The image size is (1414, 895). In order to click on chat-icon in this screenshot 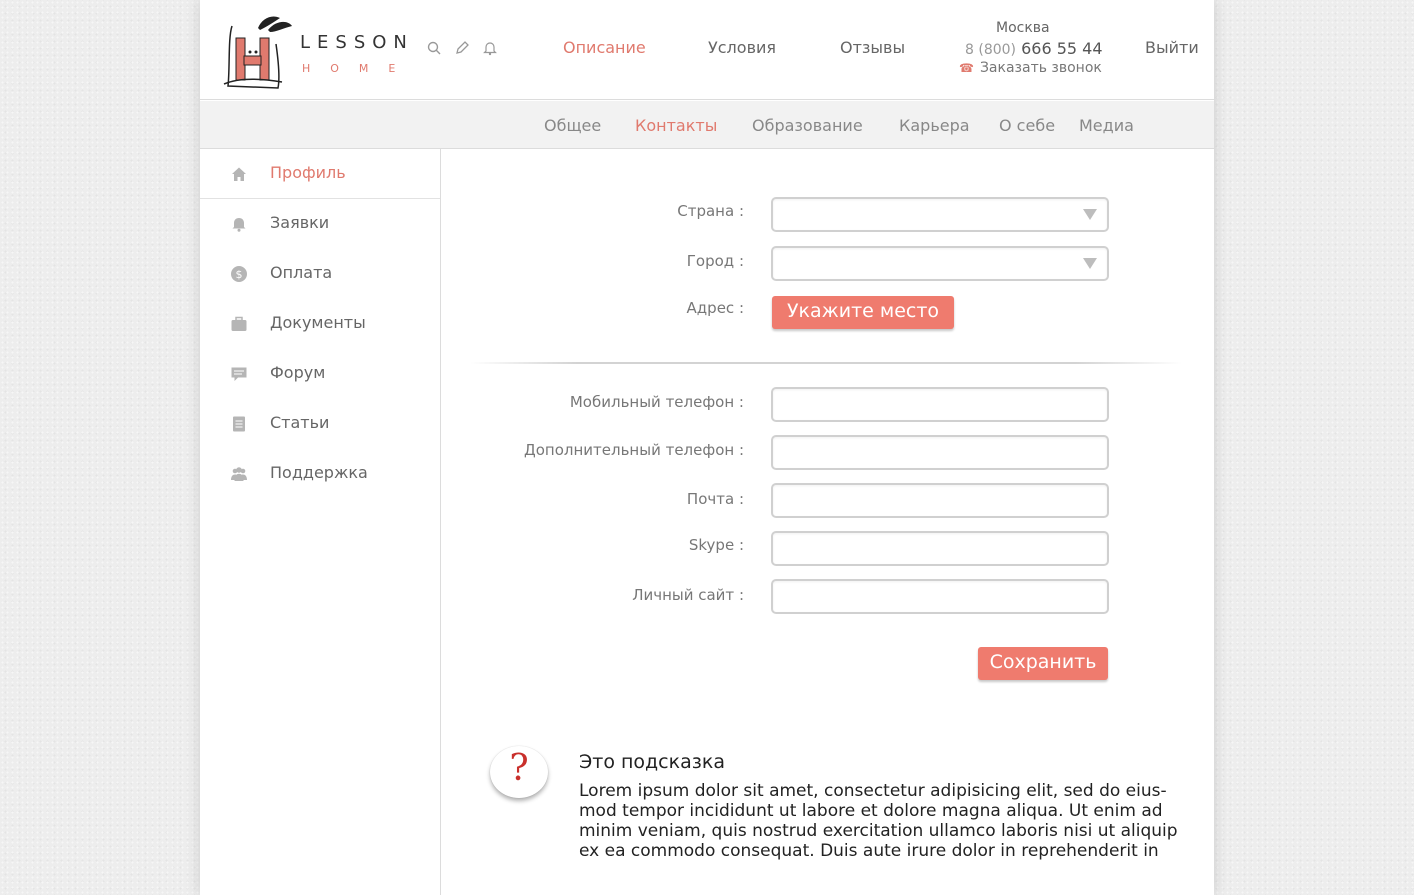, I will do `click(239, 374)`.